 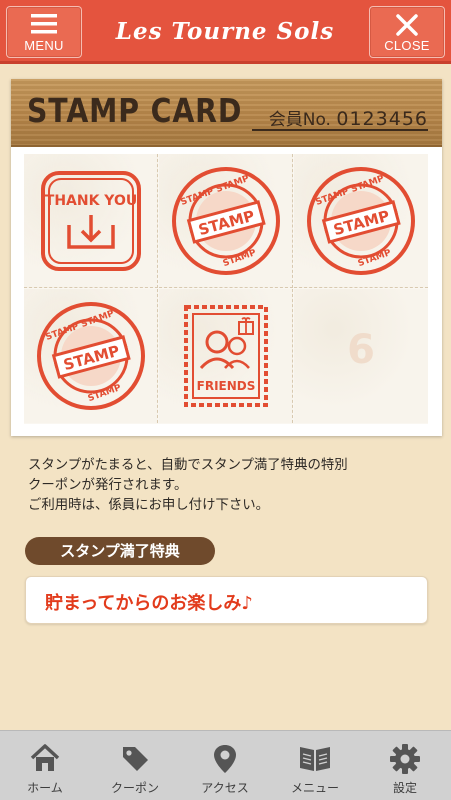 What do you see at coordinates (405, 759) in the screenshot?
I see `gear-icon` at bounding box center [405, 759].